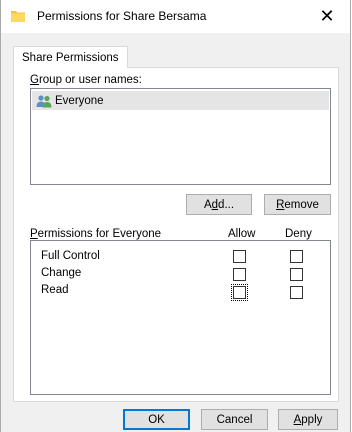 This screenshot has height=432, width=352. I want to click on group-or-user-names-label: Group or user names:, so click(86, 80).